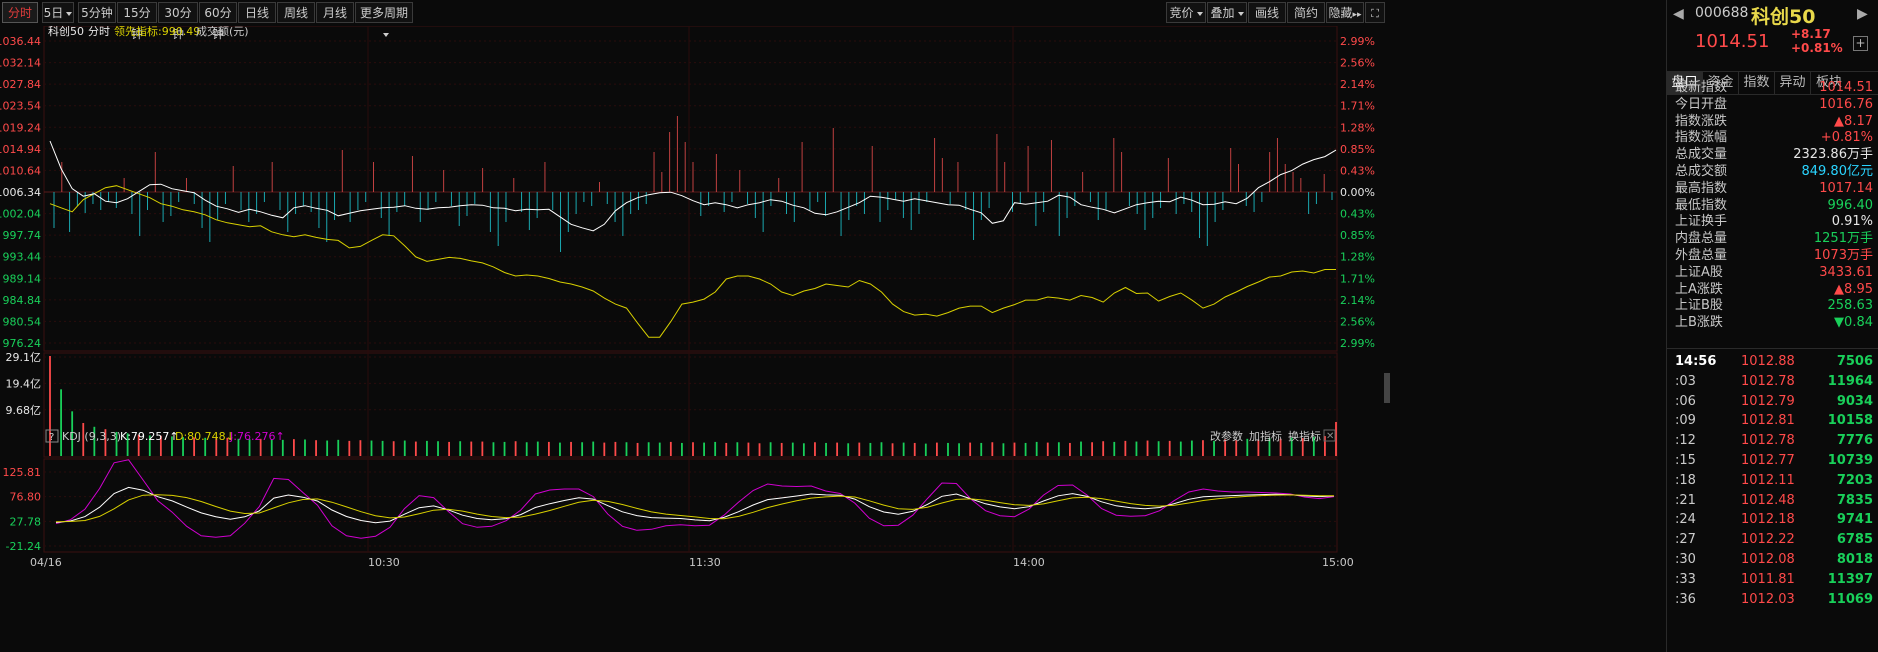  Describe the element at coordinates (1306, 12) in the screenshot. I see `simple-mode-button: 简约` at that location.